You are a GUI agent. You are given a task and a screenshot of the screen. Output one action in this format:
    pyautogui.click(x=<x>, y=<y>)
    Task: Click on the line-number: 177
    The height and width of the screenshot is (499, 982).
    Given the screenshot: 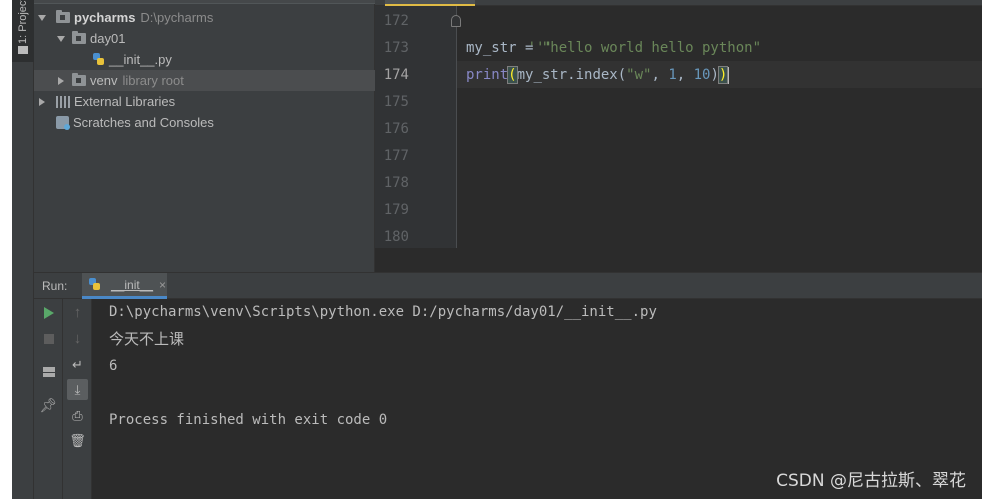 What is the action you would take?
    pyautogui.click(x=396, y=156)
    